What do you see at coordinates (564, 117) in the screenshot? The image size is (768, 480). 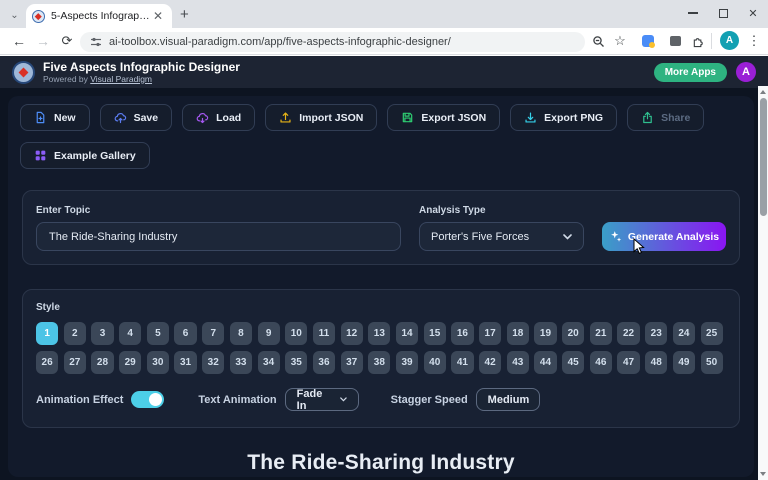 I see `toolbar-button-export-png: Export PNG` at bounding box center [564, 117].